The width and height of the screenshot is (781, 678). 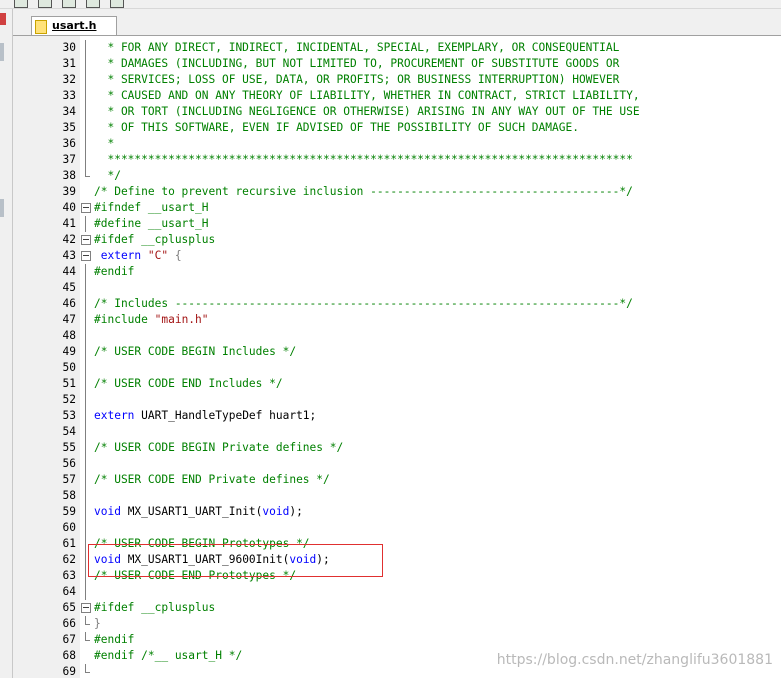 What do you see at coordinates (69, 479) in the screenshot?
I see `line-number: 57` at bounding box center [69, 479].